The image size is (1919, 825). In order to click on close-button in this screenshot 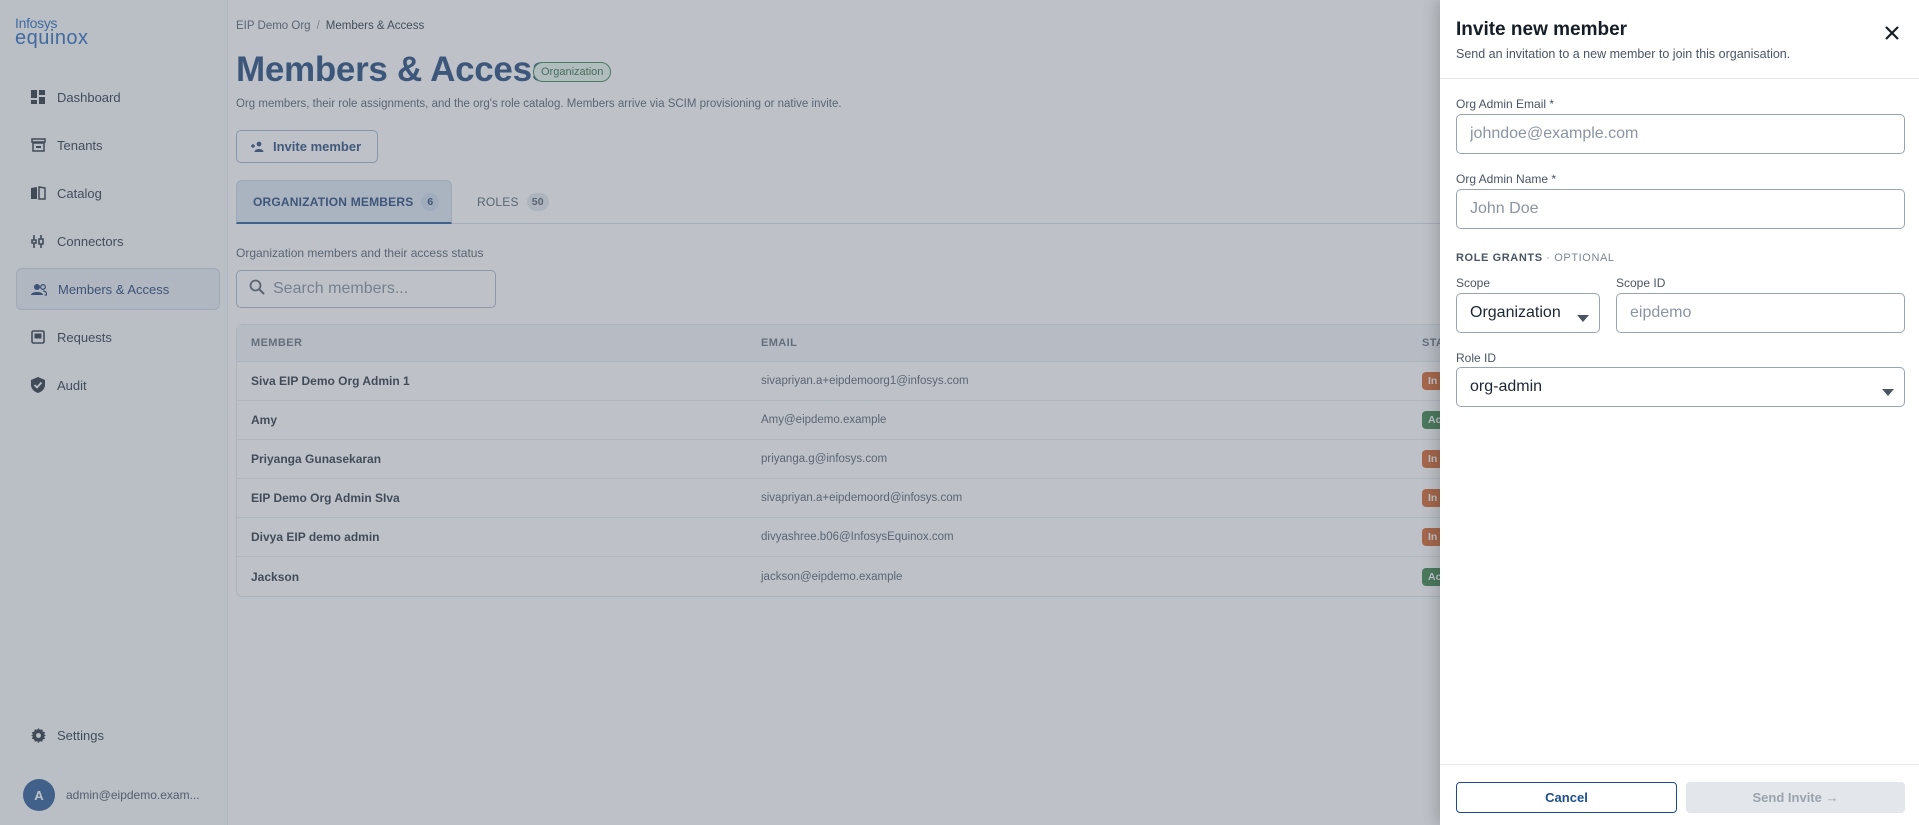, I will do `click(1892, 33)`.